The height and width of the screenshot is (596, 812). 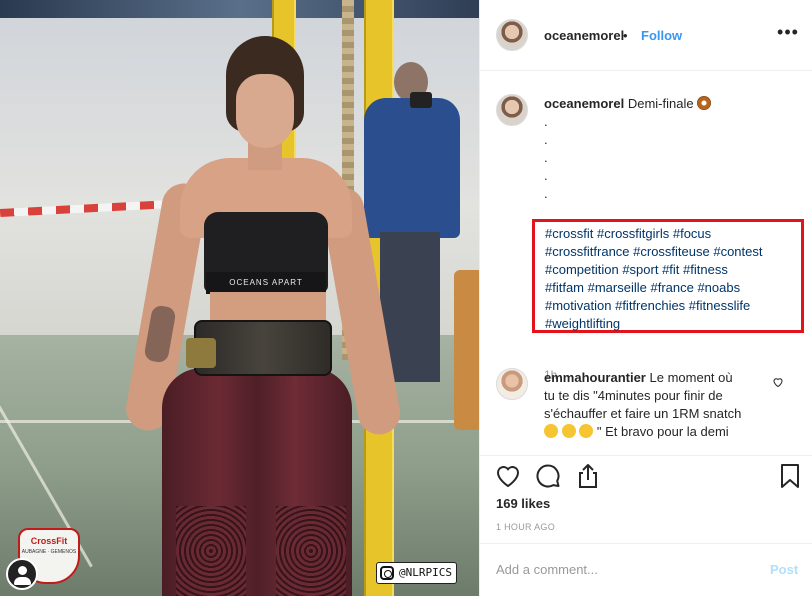 What do you see at coordinates (673, 252) in the screenshot?
I see `hashtag-line: #crossfitfrance #crossfiteuse #contest` at bounding box center [673, 252].